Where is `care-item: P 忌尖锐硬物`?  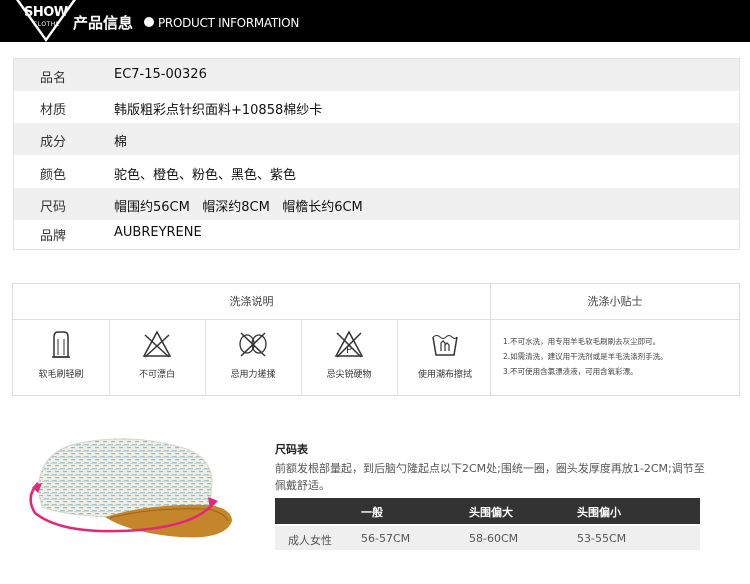
care-item: P 忌尖锐硬物 is located at coordinates (349, 357).